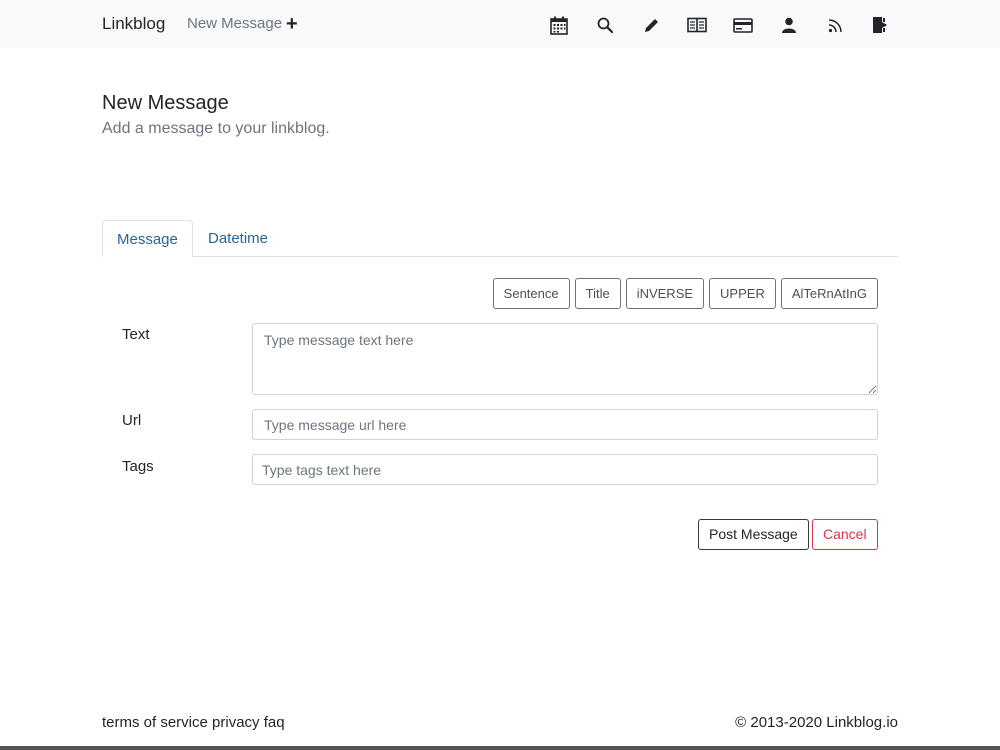 This screenshot has height=750, width=1000. Describe the element at coordinates (565, 469) in the screenshot. I see `tags-input` at that location.